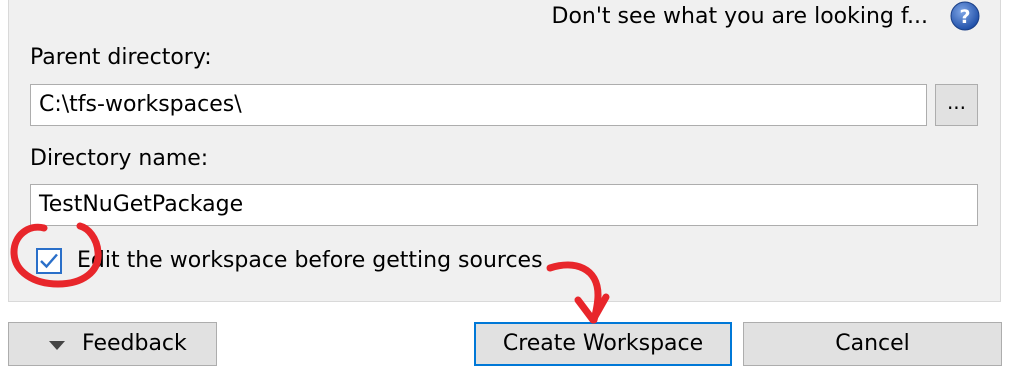 This screenshot has width=1022, height=372. I want to click on edit-workspace-checkbox, so click(49, 261).